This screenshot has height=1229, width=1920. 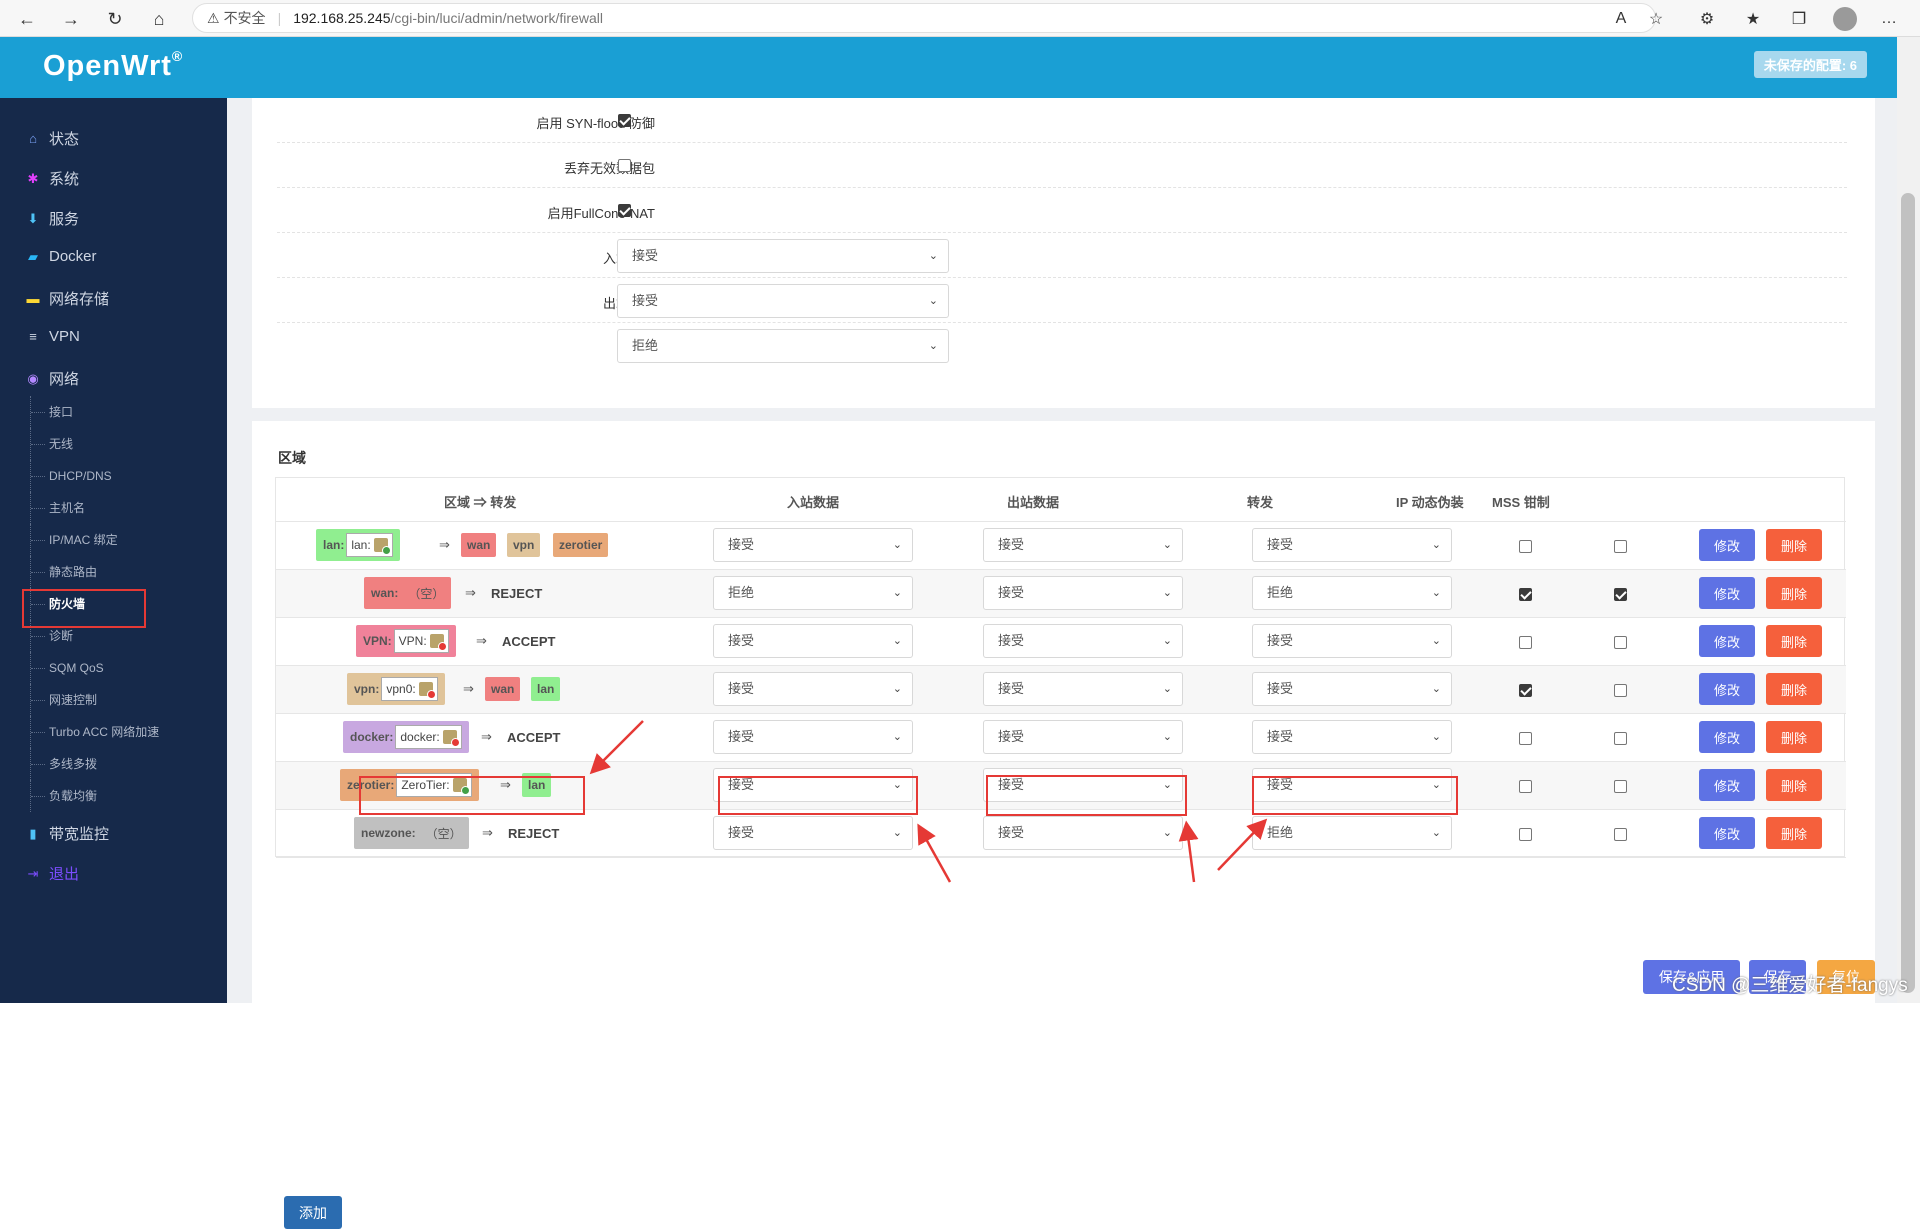 I want to click on sidebar-subitem-multiwan: 多线多拨, so click(x=63, y=764).